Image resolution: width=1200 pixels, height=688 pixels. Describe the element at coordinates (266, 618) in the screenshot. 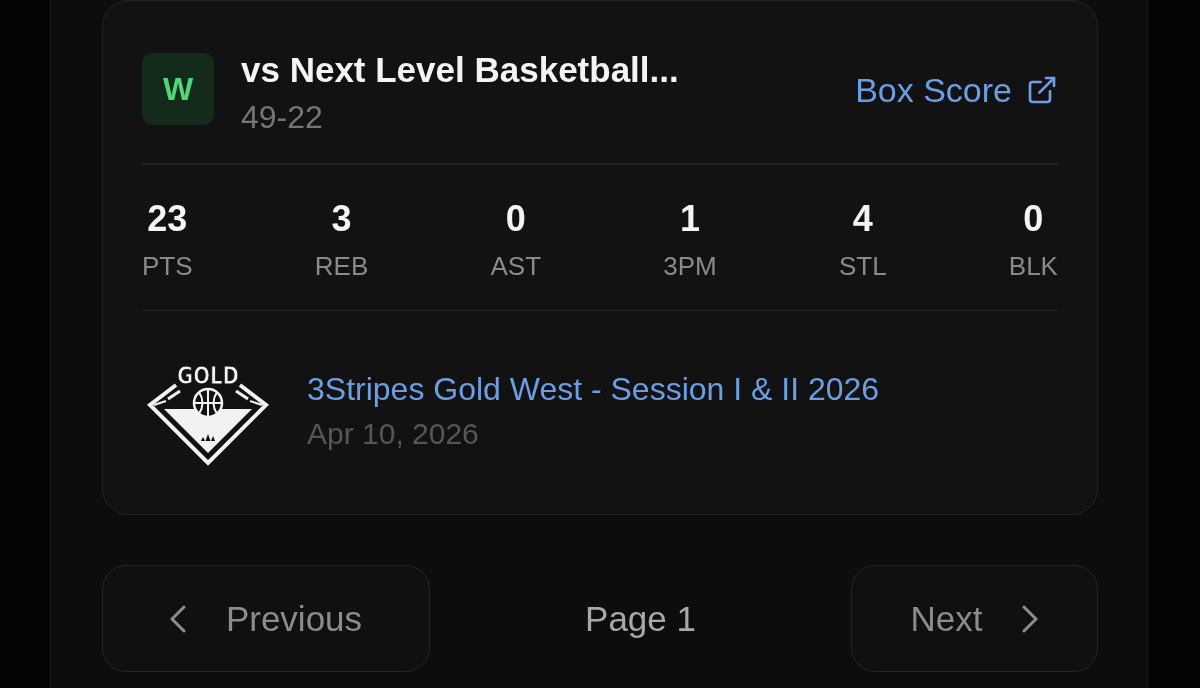

I see `previous-button: Previous` at that location.